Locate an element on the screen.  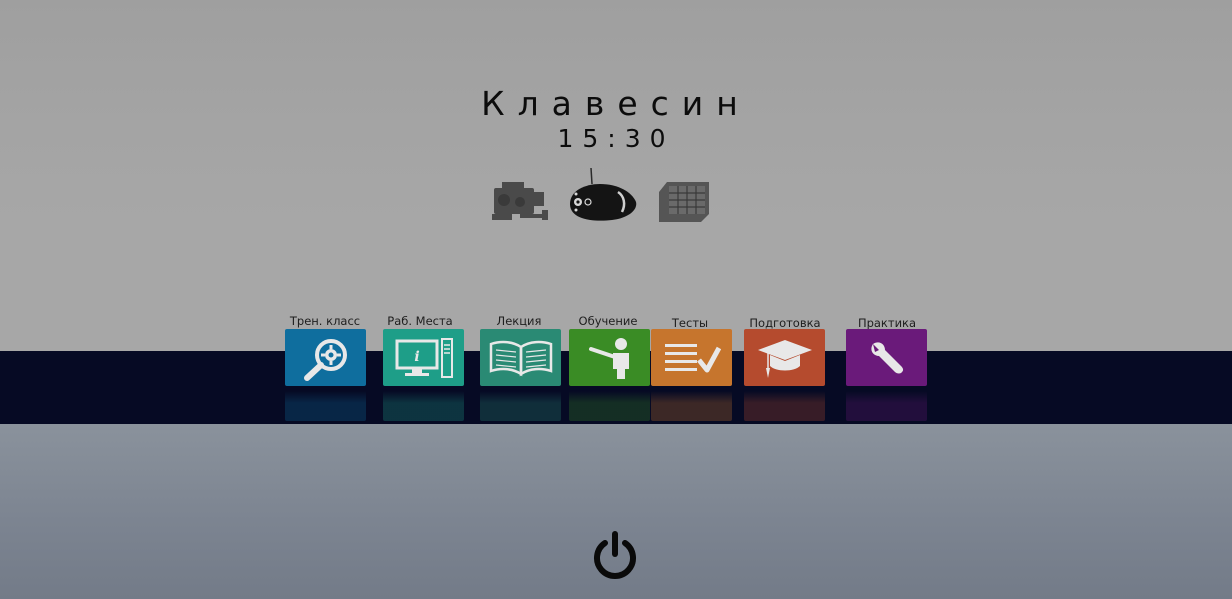
app-tile-lecture is located at coordinates (520, 357).